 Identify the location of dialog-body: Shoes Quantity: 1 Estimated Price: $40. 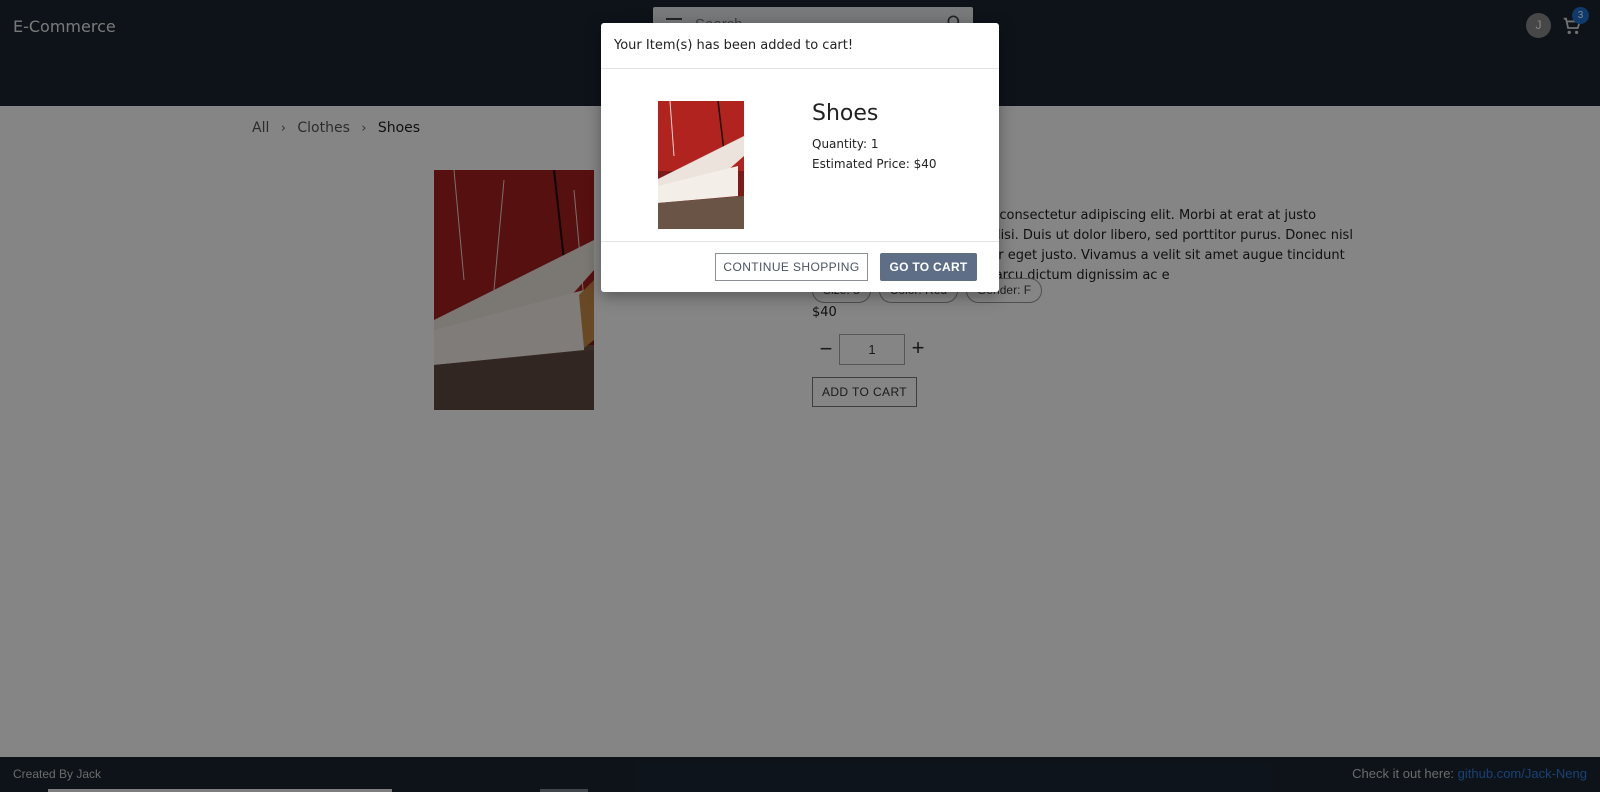
(800, 155).